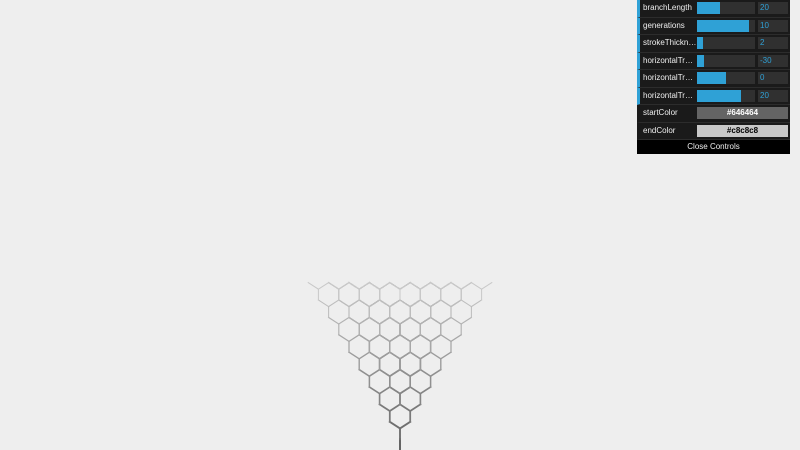 Image resolution: width=800 pixels, height=450 pixels. I want to click on control-label: strokeThickness, so click(670, 42).